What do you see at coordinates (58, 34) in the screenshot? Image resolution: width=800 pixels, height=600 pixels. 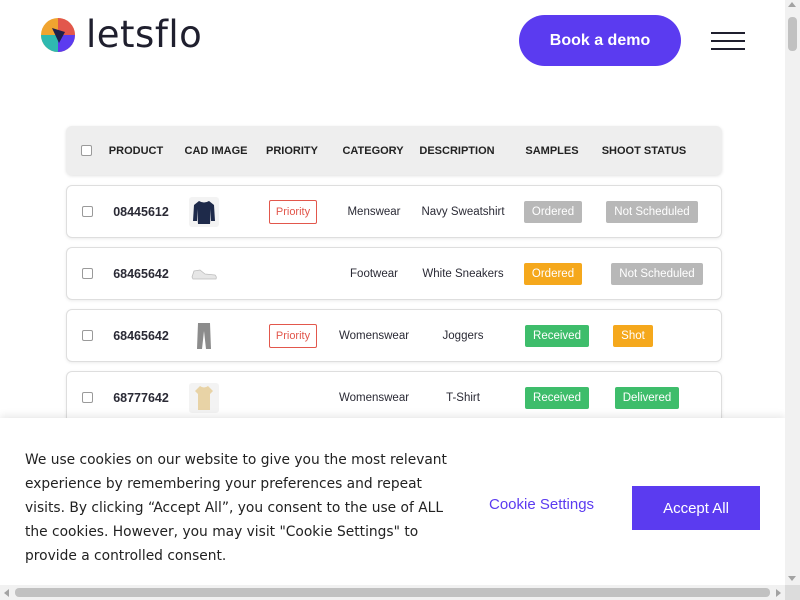 I see `logo-mark-icon` at bounding box center [58, 34].